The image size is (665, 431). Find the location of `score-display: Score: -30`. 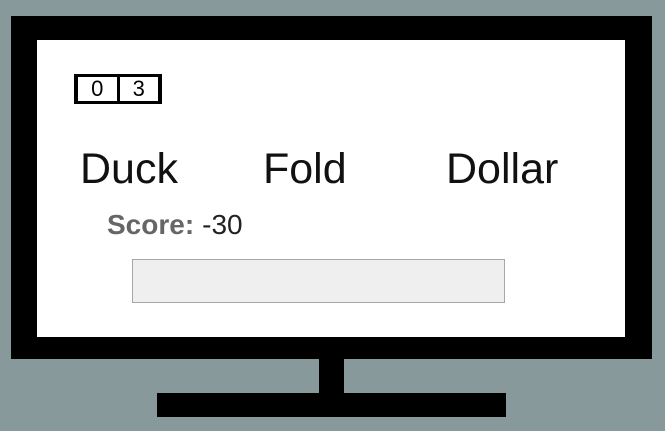

score-display: Score: -30 is located at coordinates (175, 225).